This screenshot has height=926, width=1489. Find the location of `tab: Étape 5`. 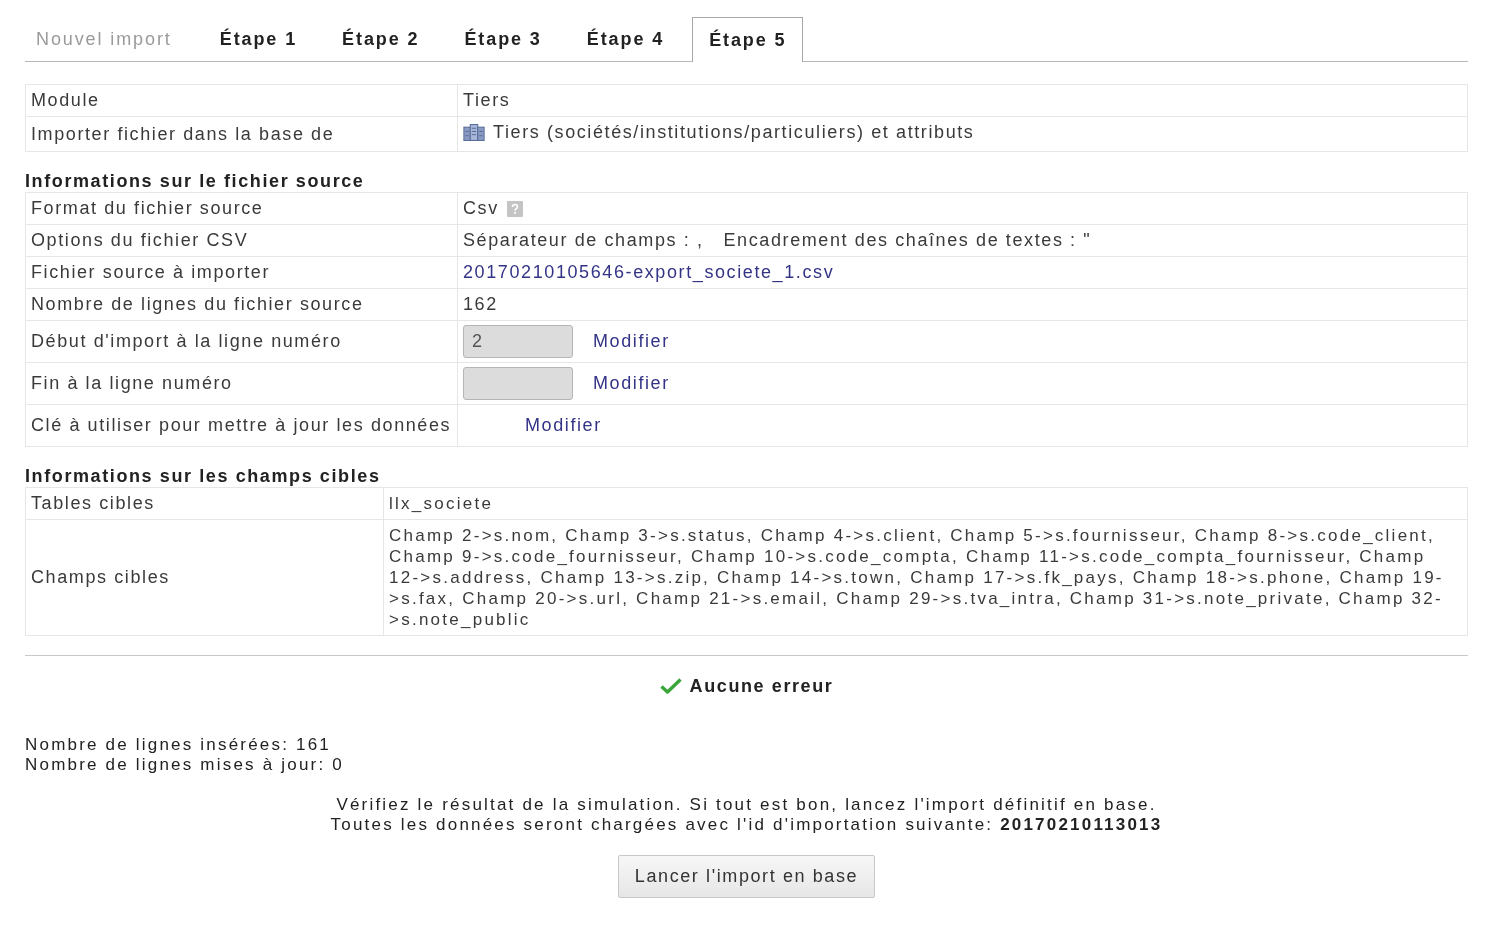

tab: Étape 5 is located at coordinates (748, 39).